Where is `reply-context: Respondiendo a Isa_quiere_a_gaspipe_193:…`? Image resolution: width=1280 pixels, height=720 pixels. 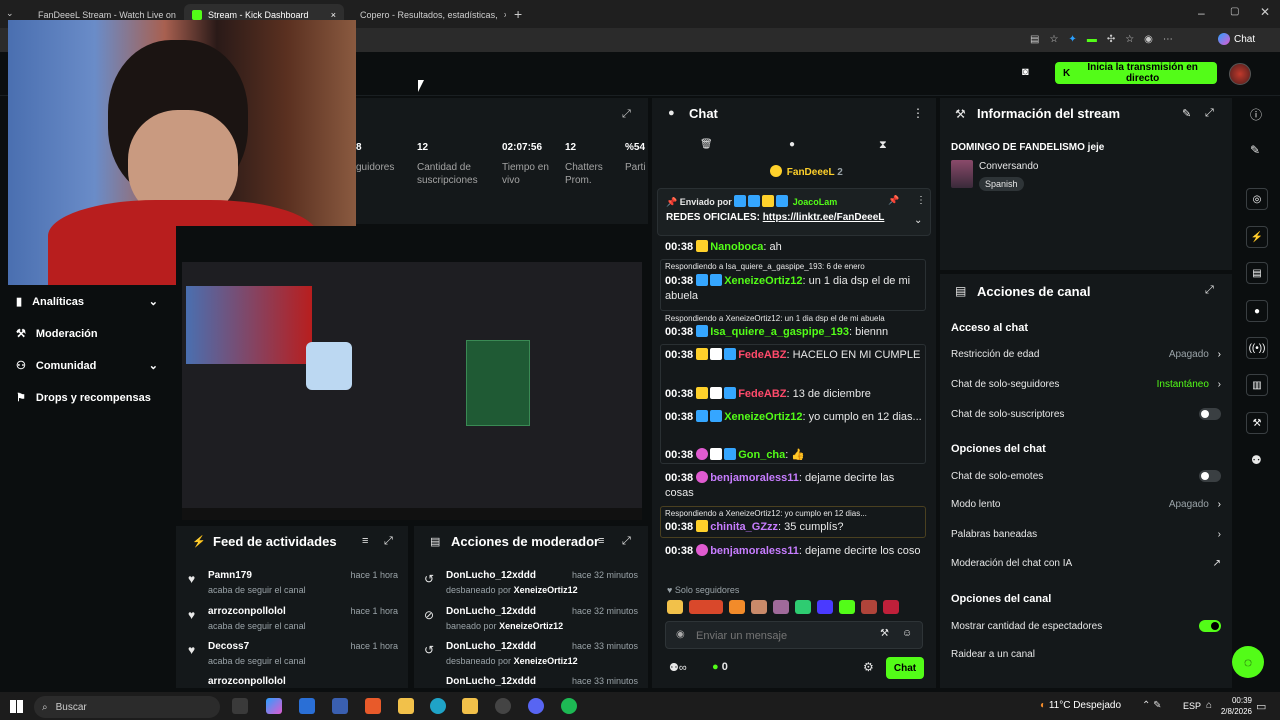 reply-context: Respondiendo a Isa_quiere_a_gaspipe_193:… is located at coordinates (795, 267).